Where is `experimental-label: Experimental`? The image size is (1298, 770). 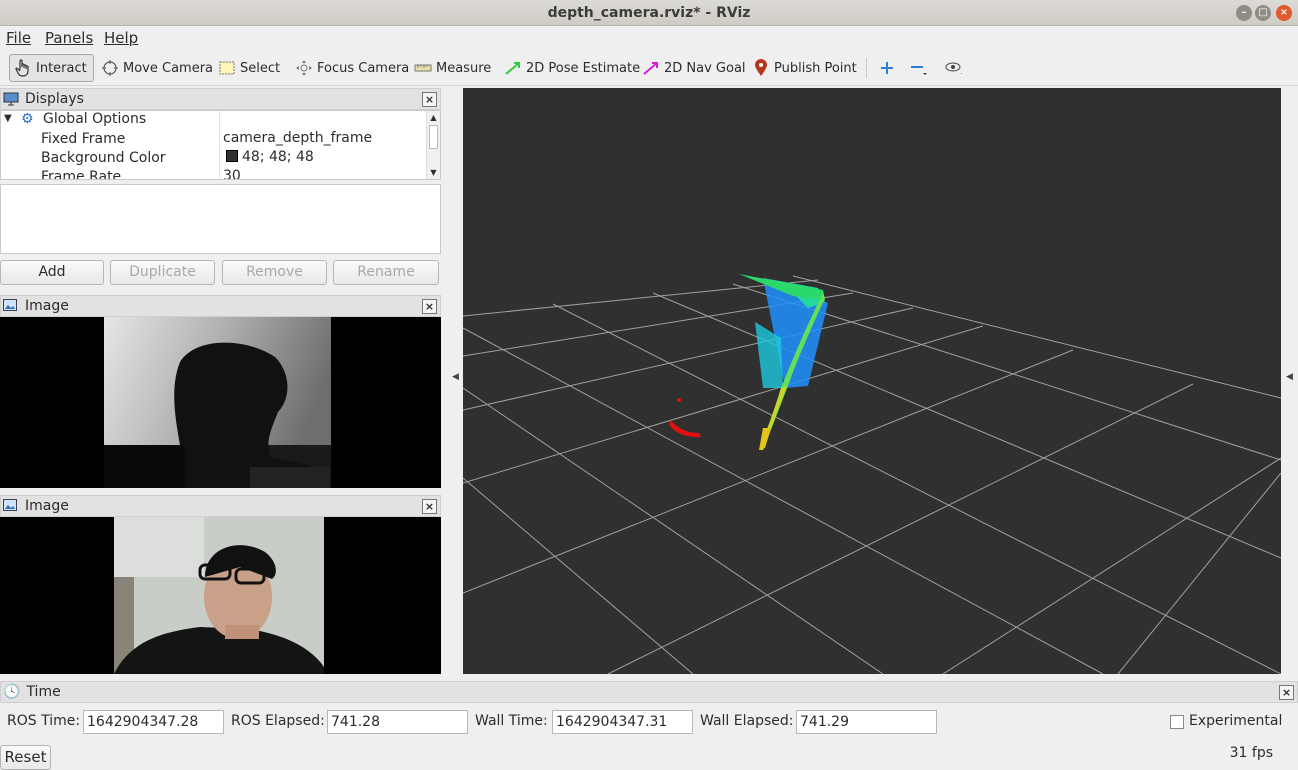
experimental-label: Experimental is located at coordinates (1236, 721).